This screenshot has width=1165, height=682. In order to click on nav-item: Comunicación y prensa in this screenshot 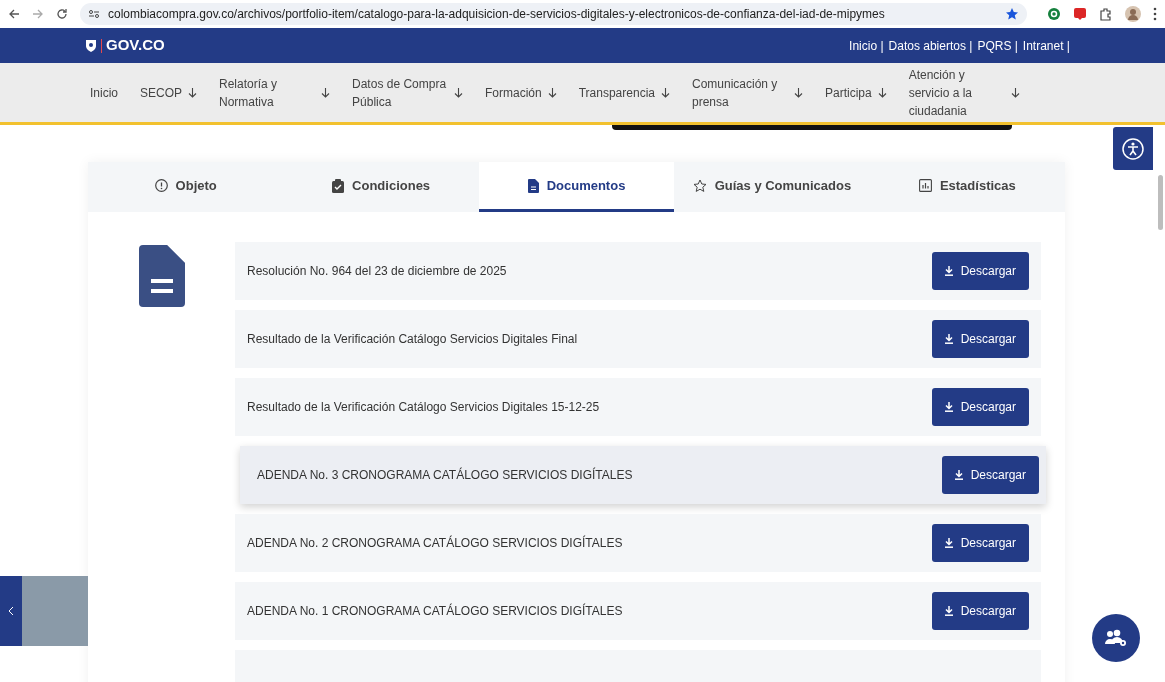, I will do `click(747, 92)`.